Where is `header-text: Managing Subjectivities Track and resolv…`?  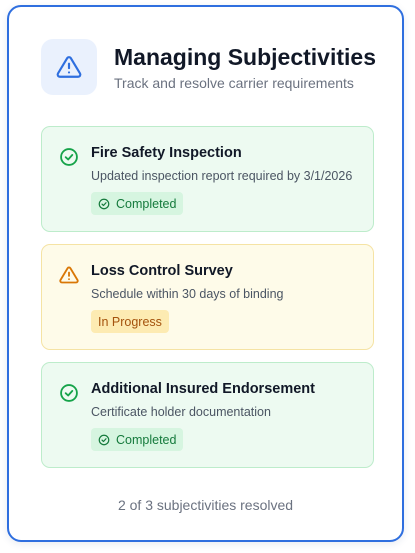 header-text: Managing Subjectivities Track and resolv… is located at coordinates (245, 67).